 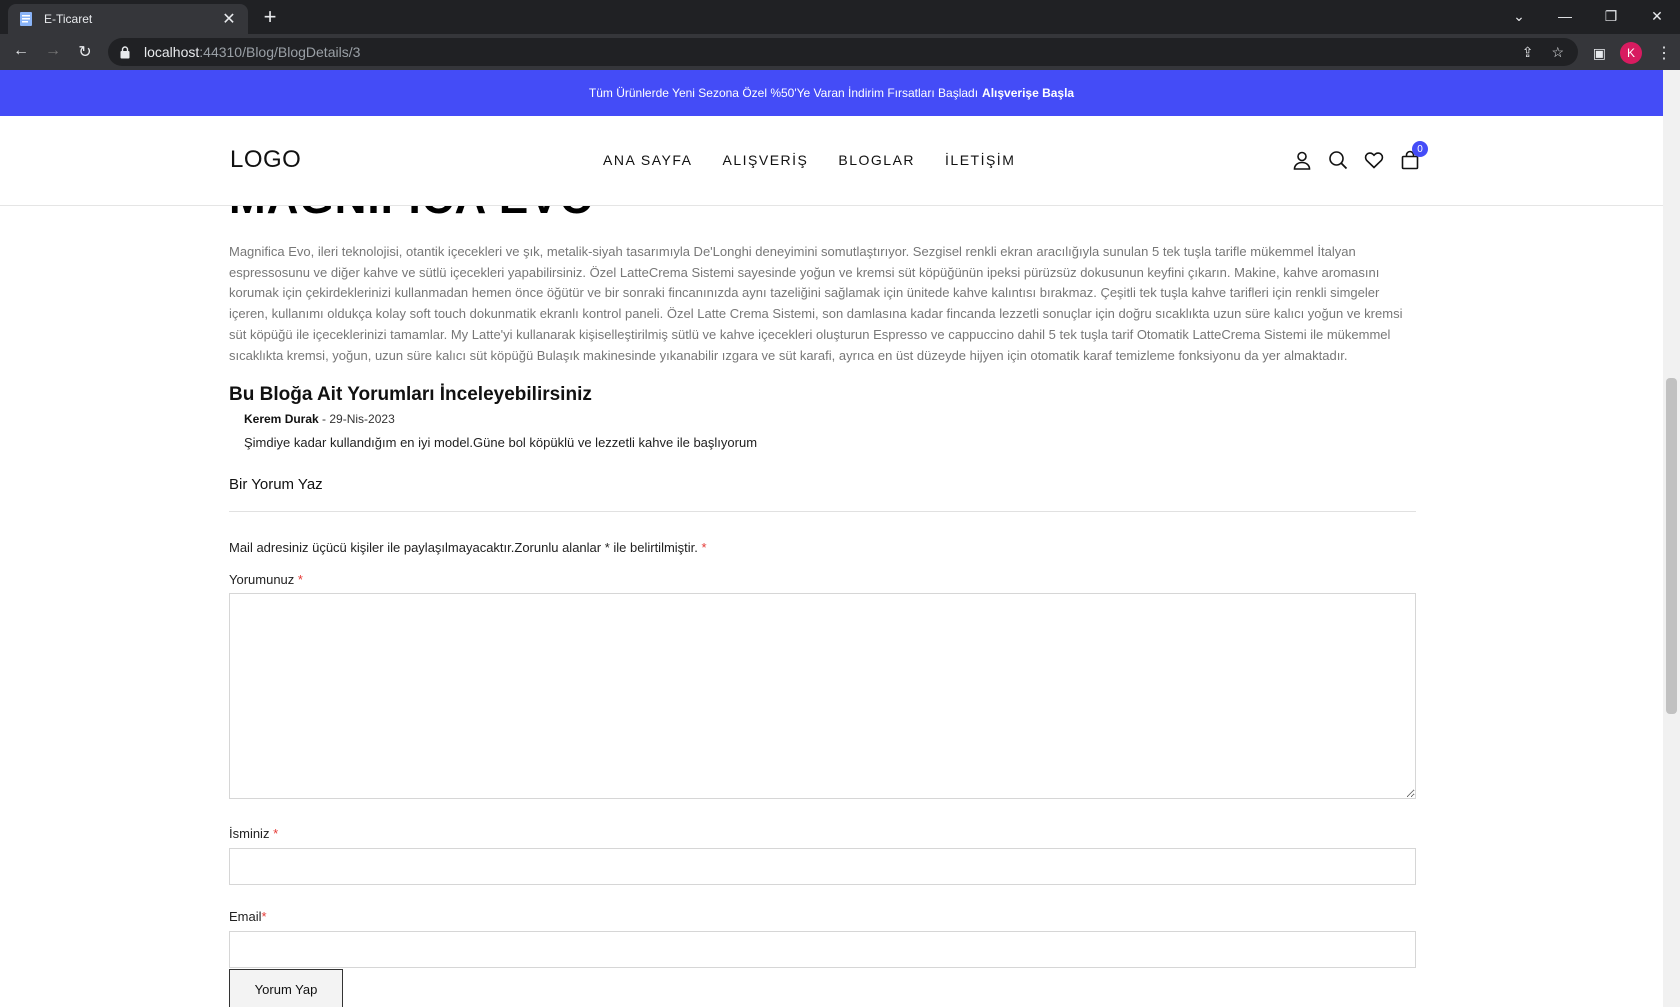 What do you see at coordinates (1664, 53) in the screenshot?
I see `menu-icon: ⋮` at bounding box center [1664, 53].